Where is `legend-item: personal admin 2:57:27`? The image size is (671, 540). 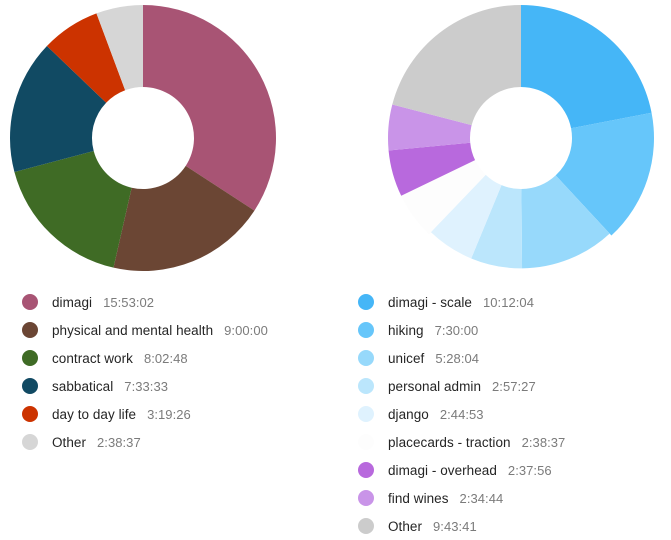 legend-item: personal admin 2:57:27 is located at coordinates (503, 386).